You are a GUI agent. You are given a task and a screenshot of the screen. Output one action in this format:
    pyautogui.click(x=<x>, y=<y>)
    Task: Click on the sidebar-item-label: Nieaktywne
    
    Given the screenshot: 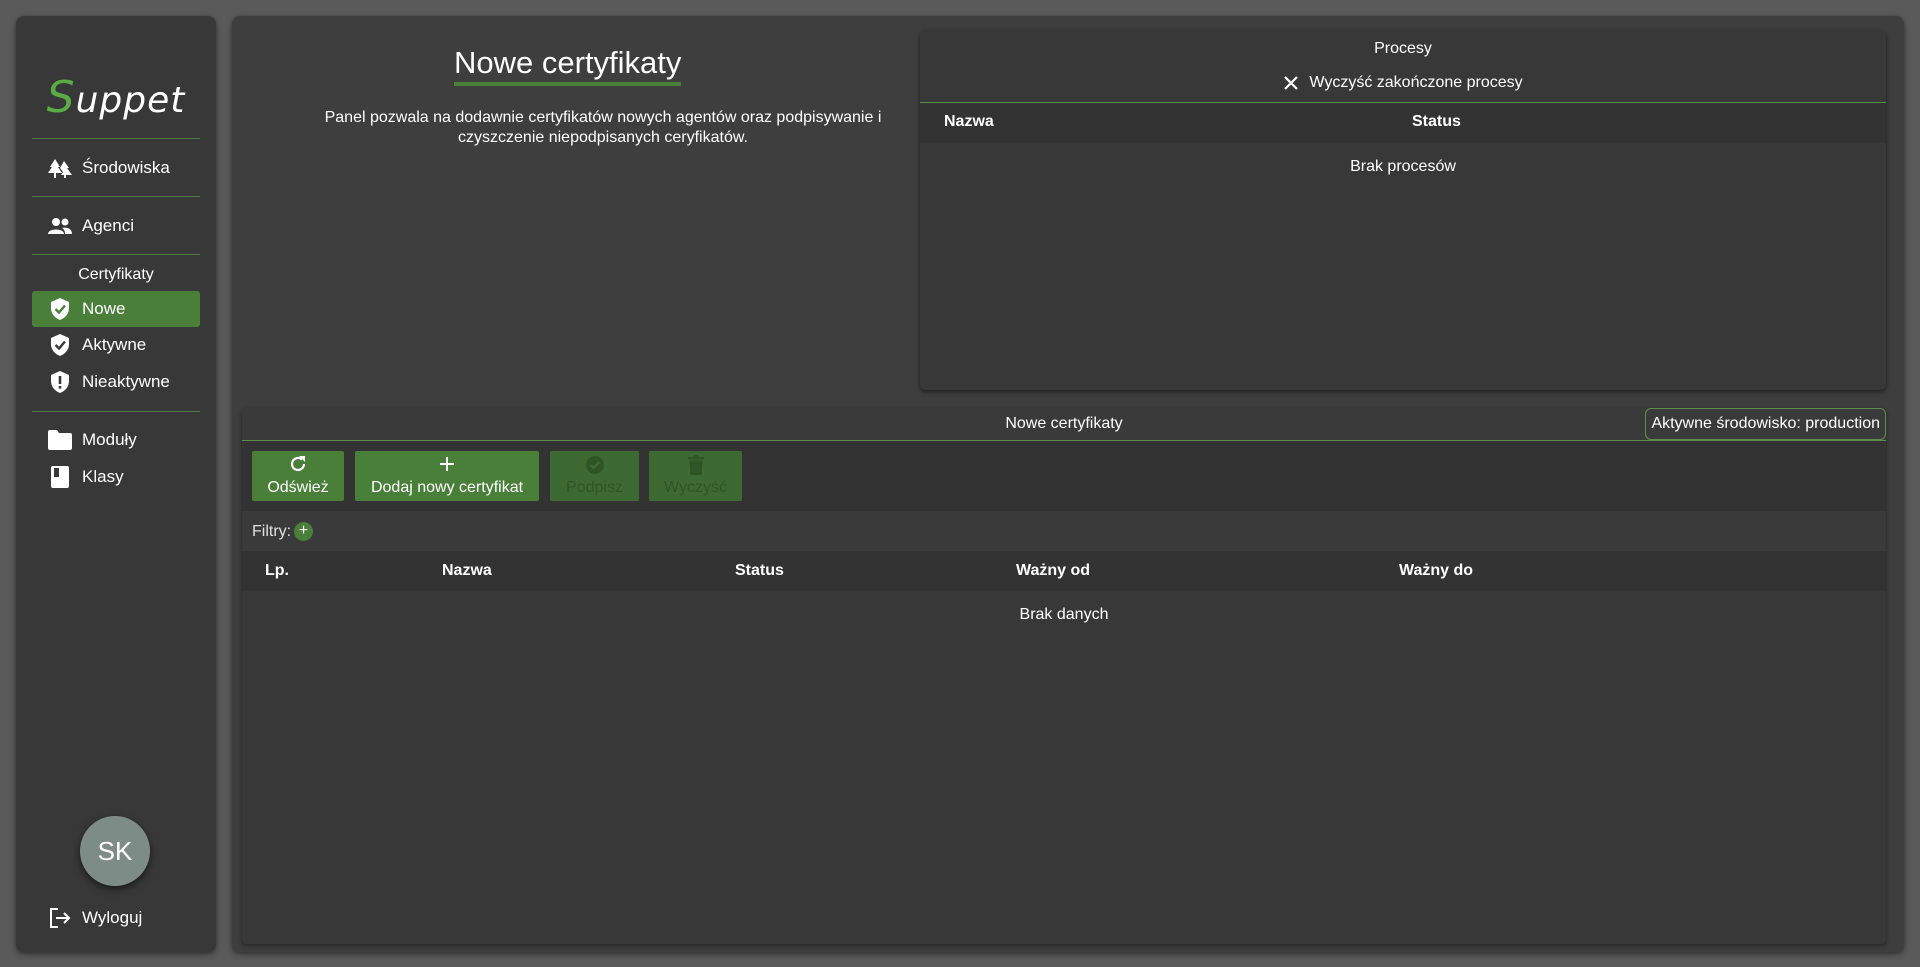 What is the action you would take?
    pyautogui.click(x=126, y=381)
    